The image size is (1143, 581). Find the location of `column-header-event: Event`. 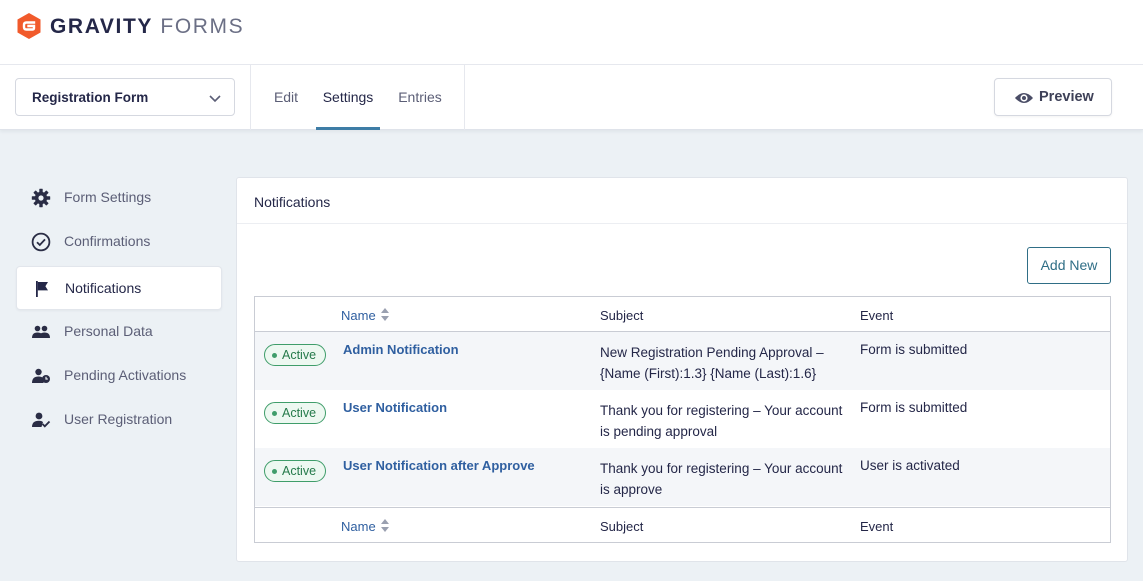

column-header-event: Event is located at coordinates (877, 315).